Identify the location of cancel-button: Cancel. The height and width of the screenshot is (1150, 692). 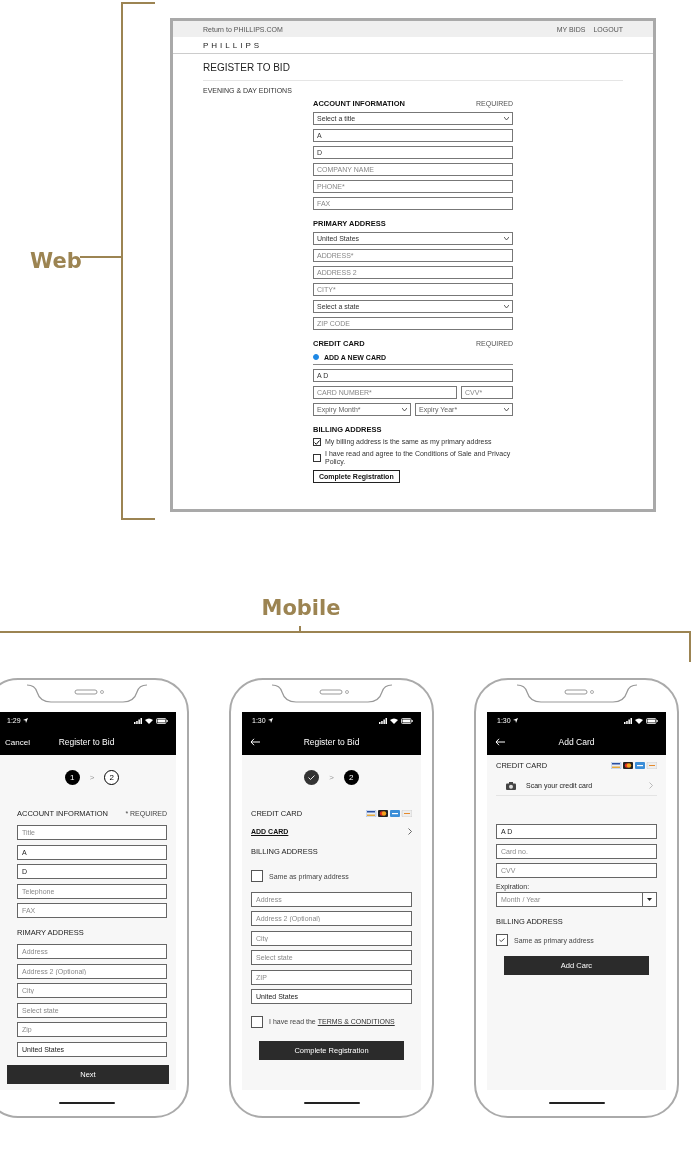
(17, 742).